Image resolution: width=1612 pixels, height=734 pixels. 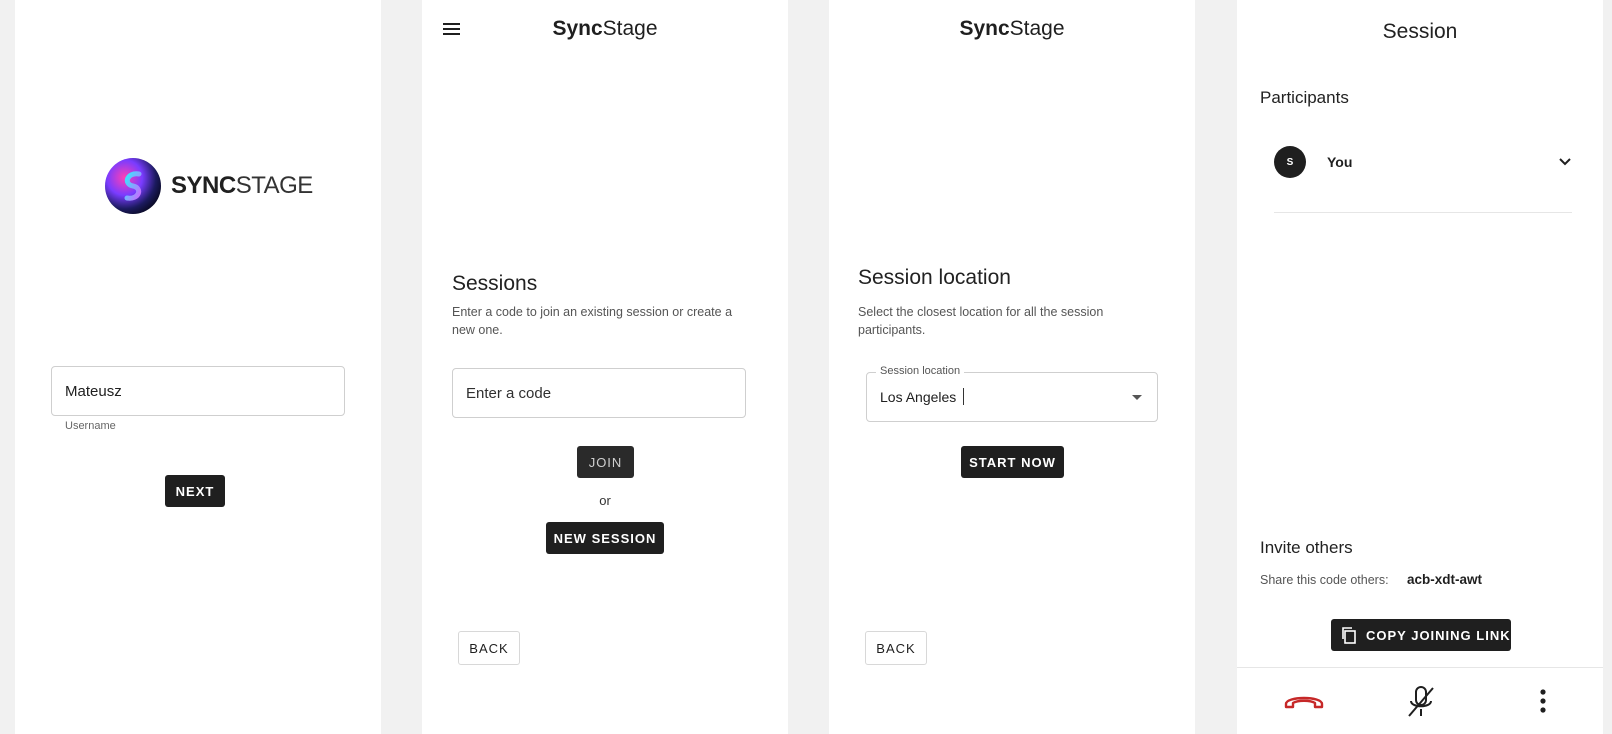 What do you see at coordinates (1445, 579) in the screenshot?
I see `share-code: acb-xdt-awt` at bounding box center [1445, 579].